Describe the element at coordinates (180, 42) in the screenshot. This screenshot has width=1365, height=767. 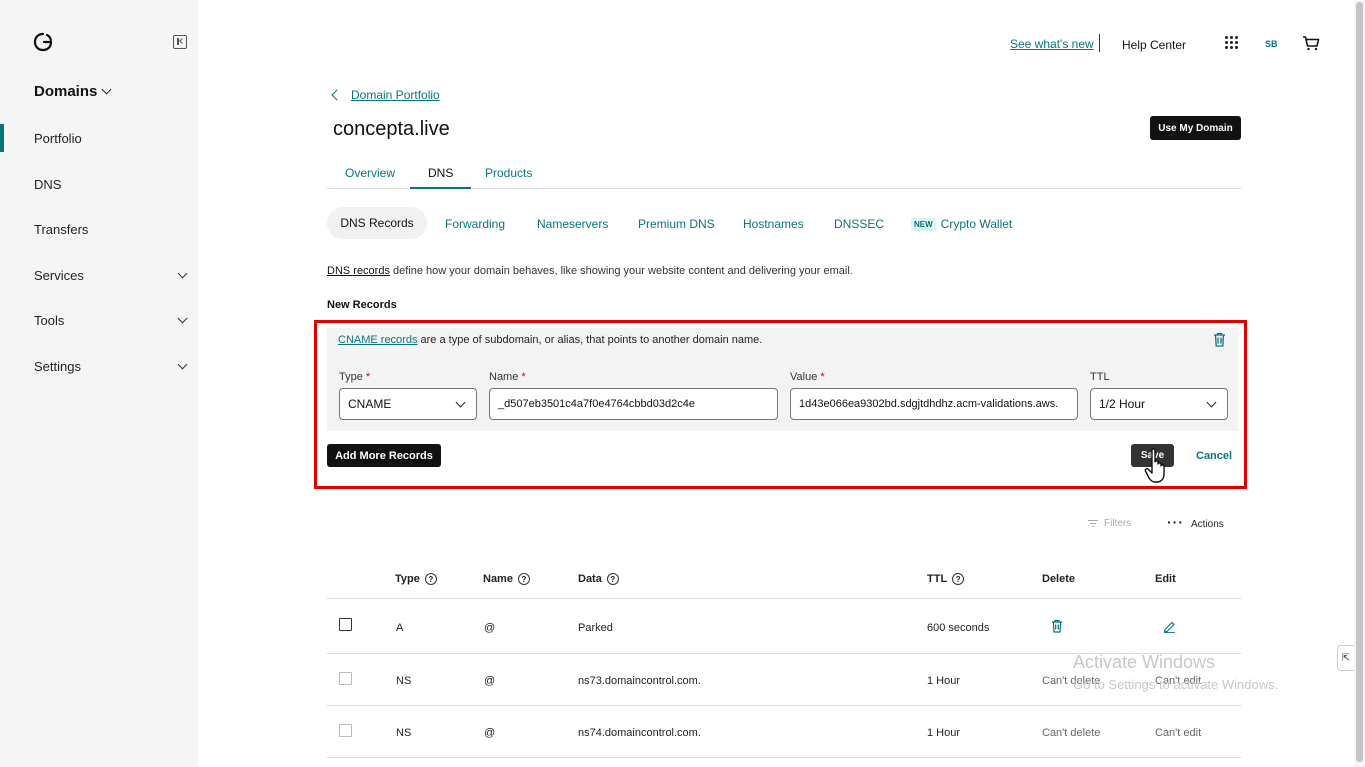
I see `collapse-sidebar-icon` at that location.